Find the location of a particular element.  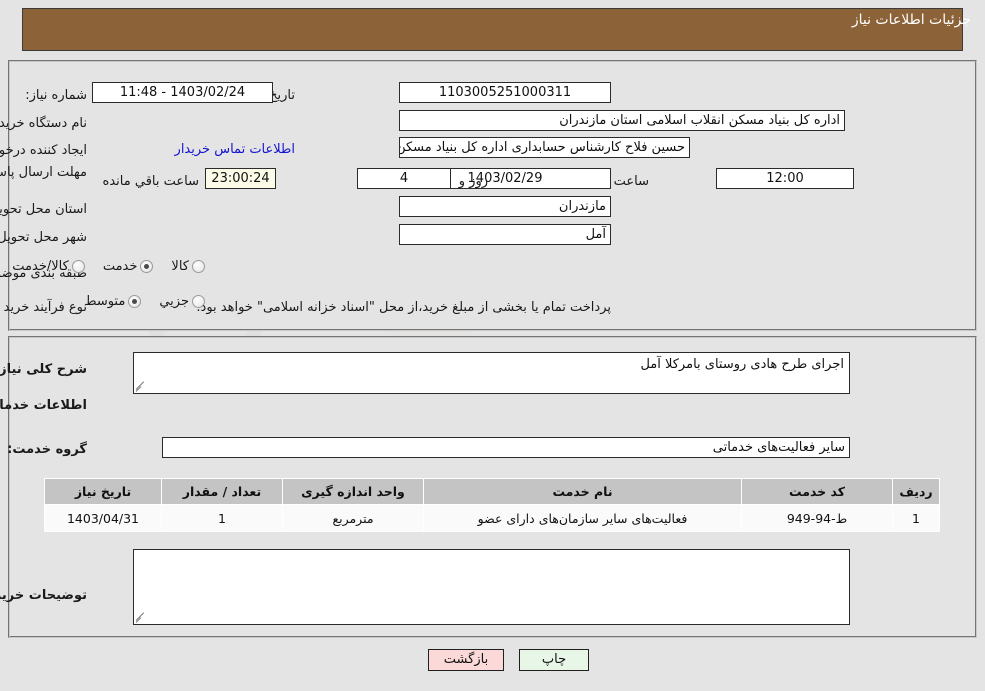

countdown-value: 23:00:24 is located at coordinates (240, 178).